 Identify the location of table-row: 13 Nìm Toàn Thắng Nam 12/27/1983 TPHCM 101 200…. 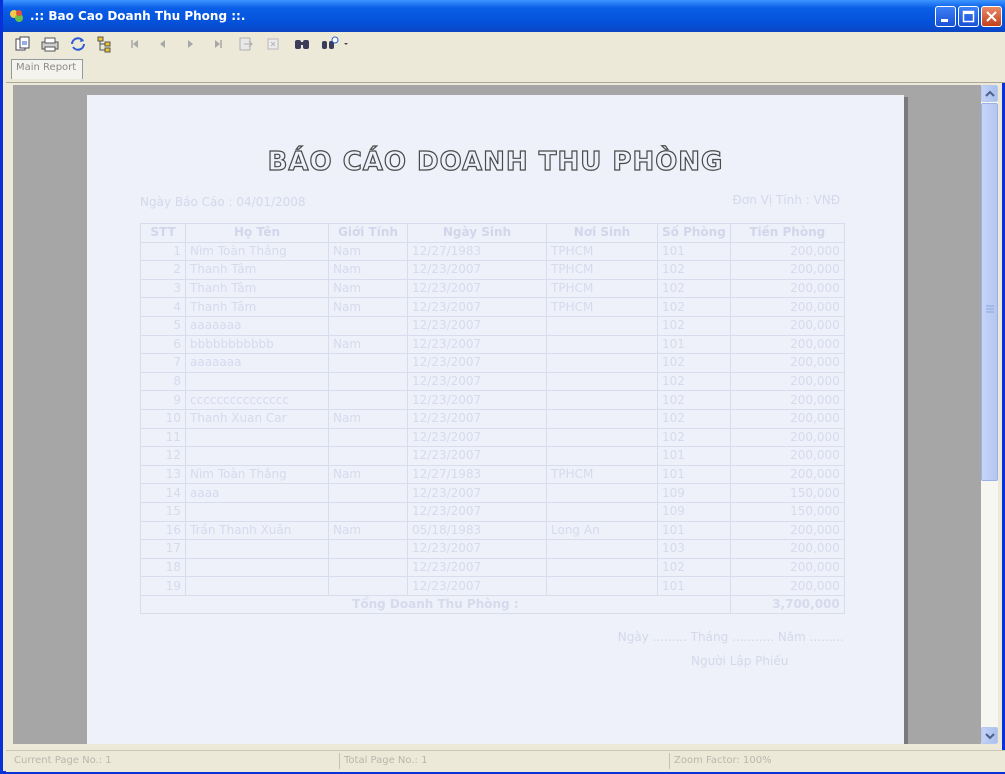
(492, 474).